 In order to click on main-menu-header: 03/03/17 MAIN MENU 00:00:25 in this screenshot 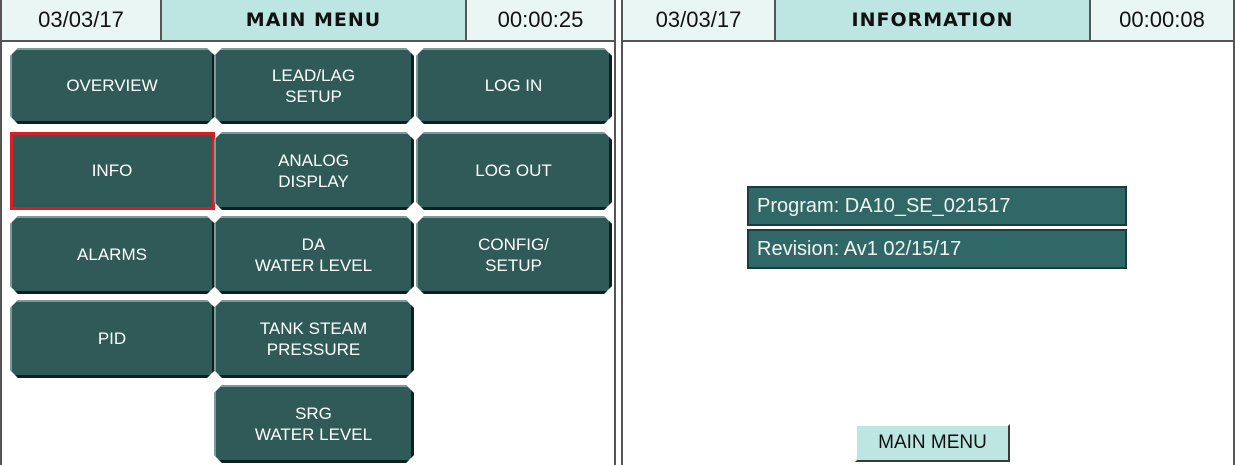, I will do `click(308, 21)`.